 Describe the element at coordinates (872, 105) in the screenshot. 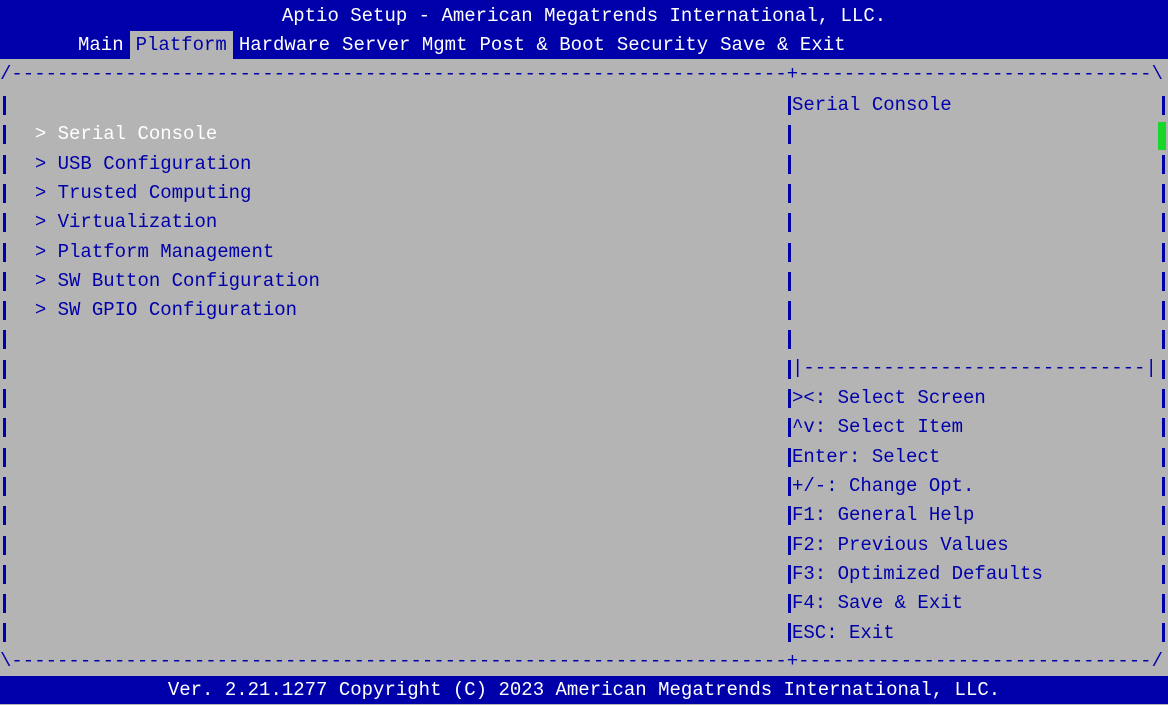

I see `help-title: Serial Console` at that location.